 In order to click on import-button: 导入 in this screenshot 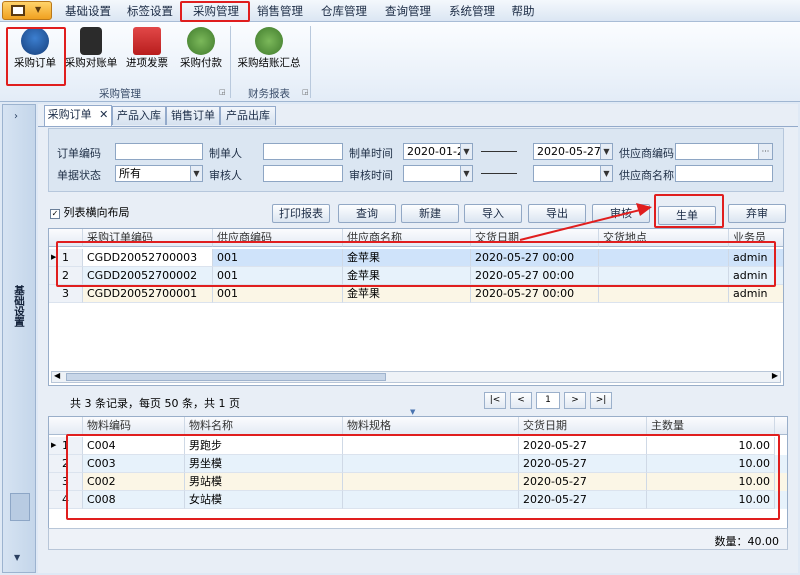, I will do `click(493, 213)`.